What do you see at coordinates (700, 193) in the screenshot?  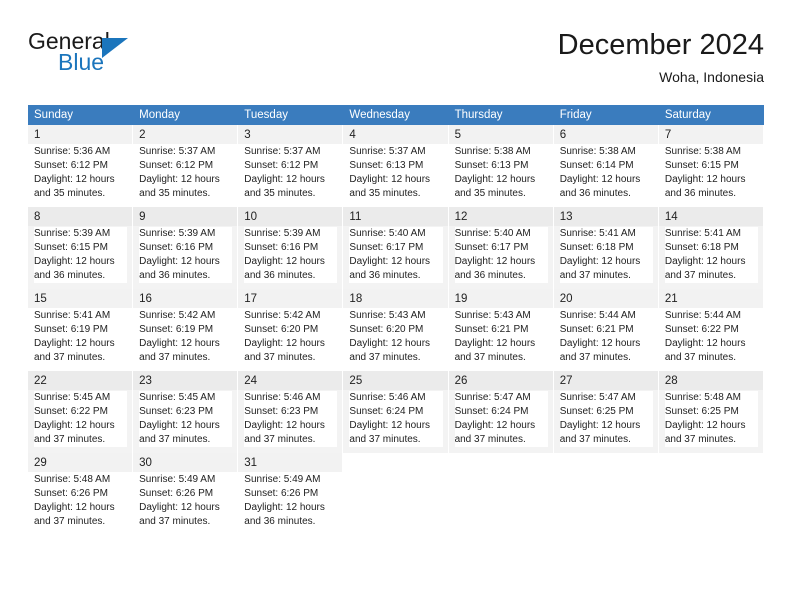 I see `day-daylight-line2-text: and 36 minutes.` at bounding box center [700, 193].